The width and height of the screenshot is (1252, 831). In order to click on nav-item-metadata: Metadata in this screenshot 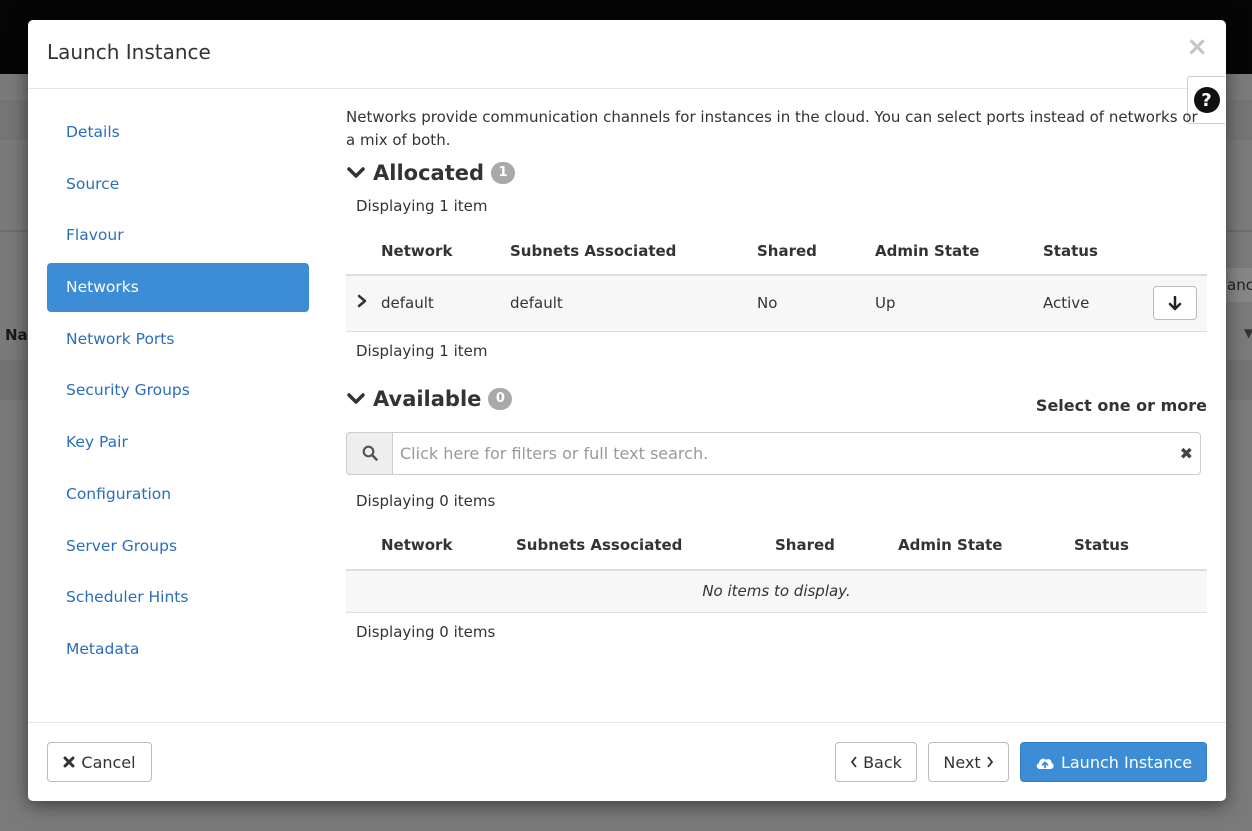, I will do `click(178, 649)`.